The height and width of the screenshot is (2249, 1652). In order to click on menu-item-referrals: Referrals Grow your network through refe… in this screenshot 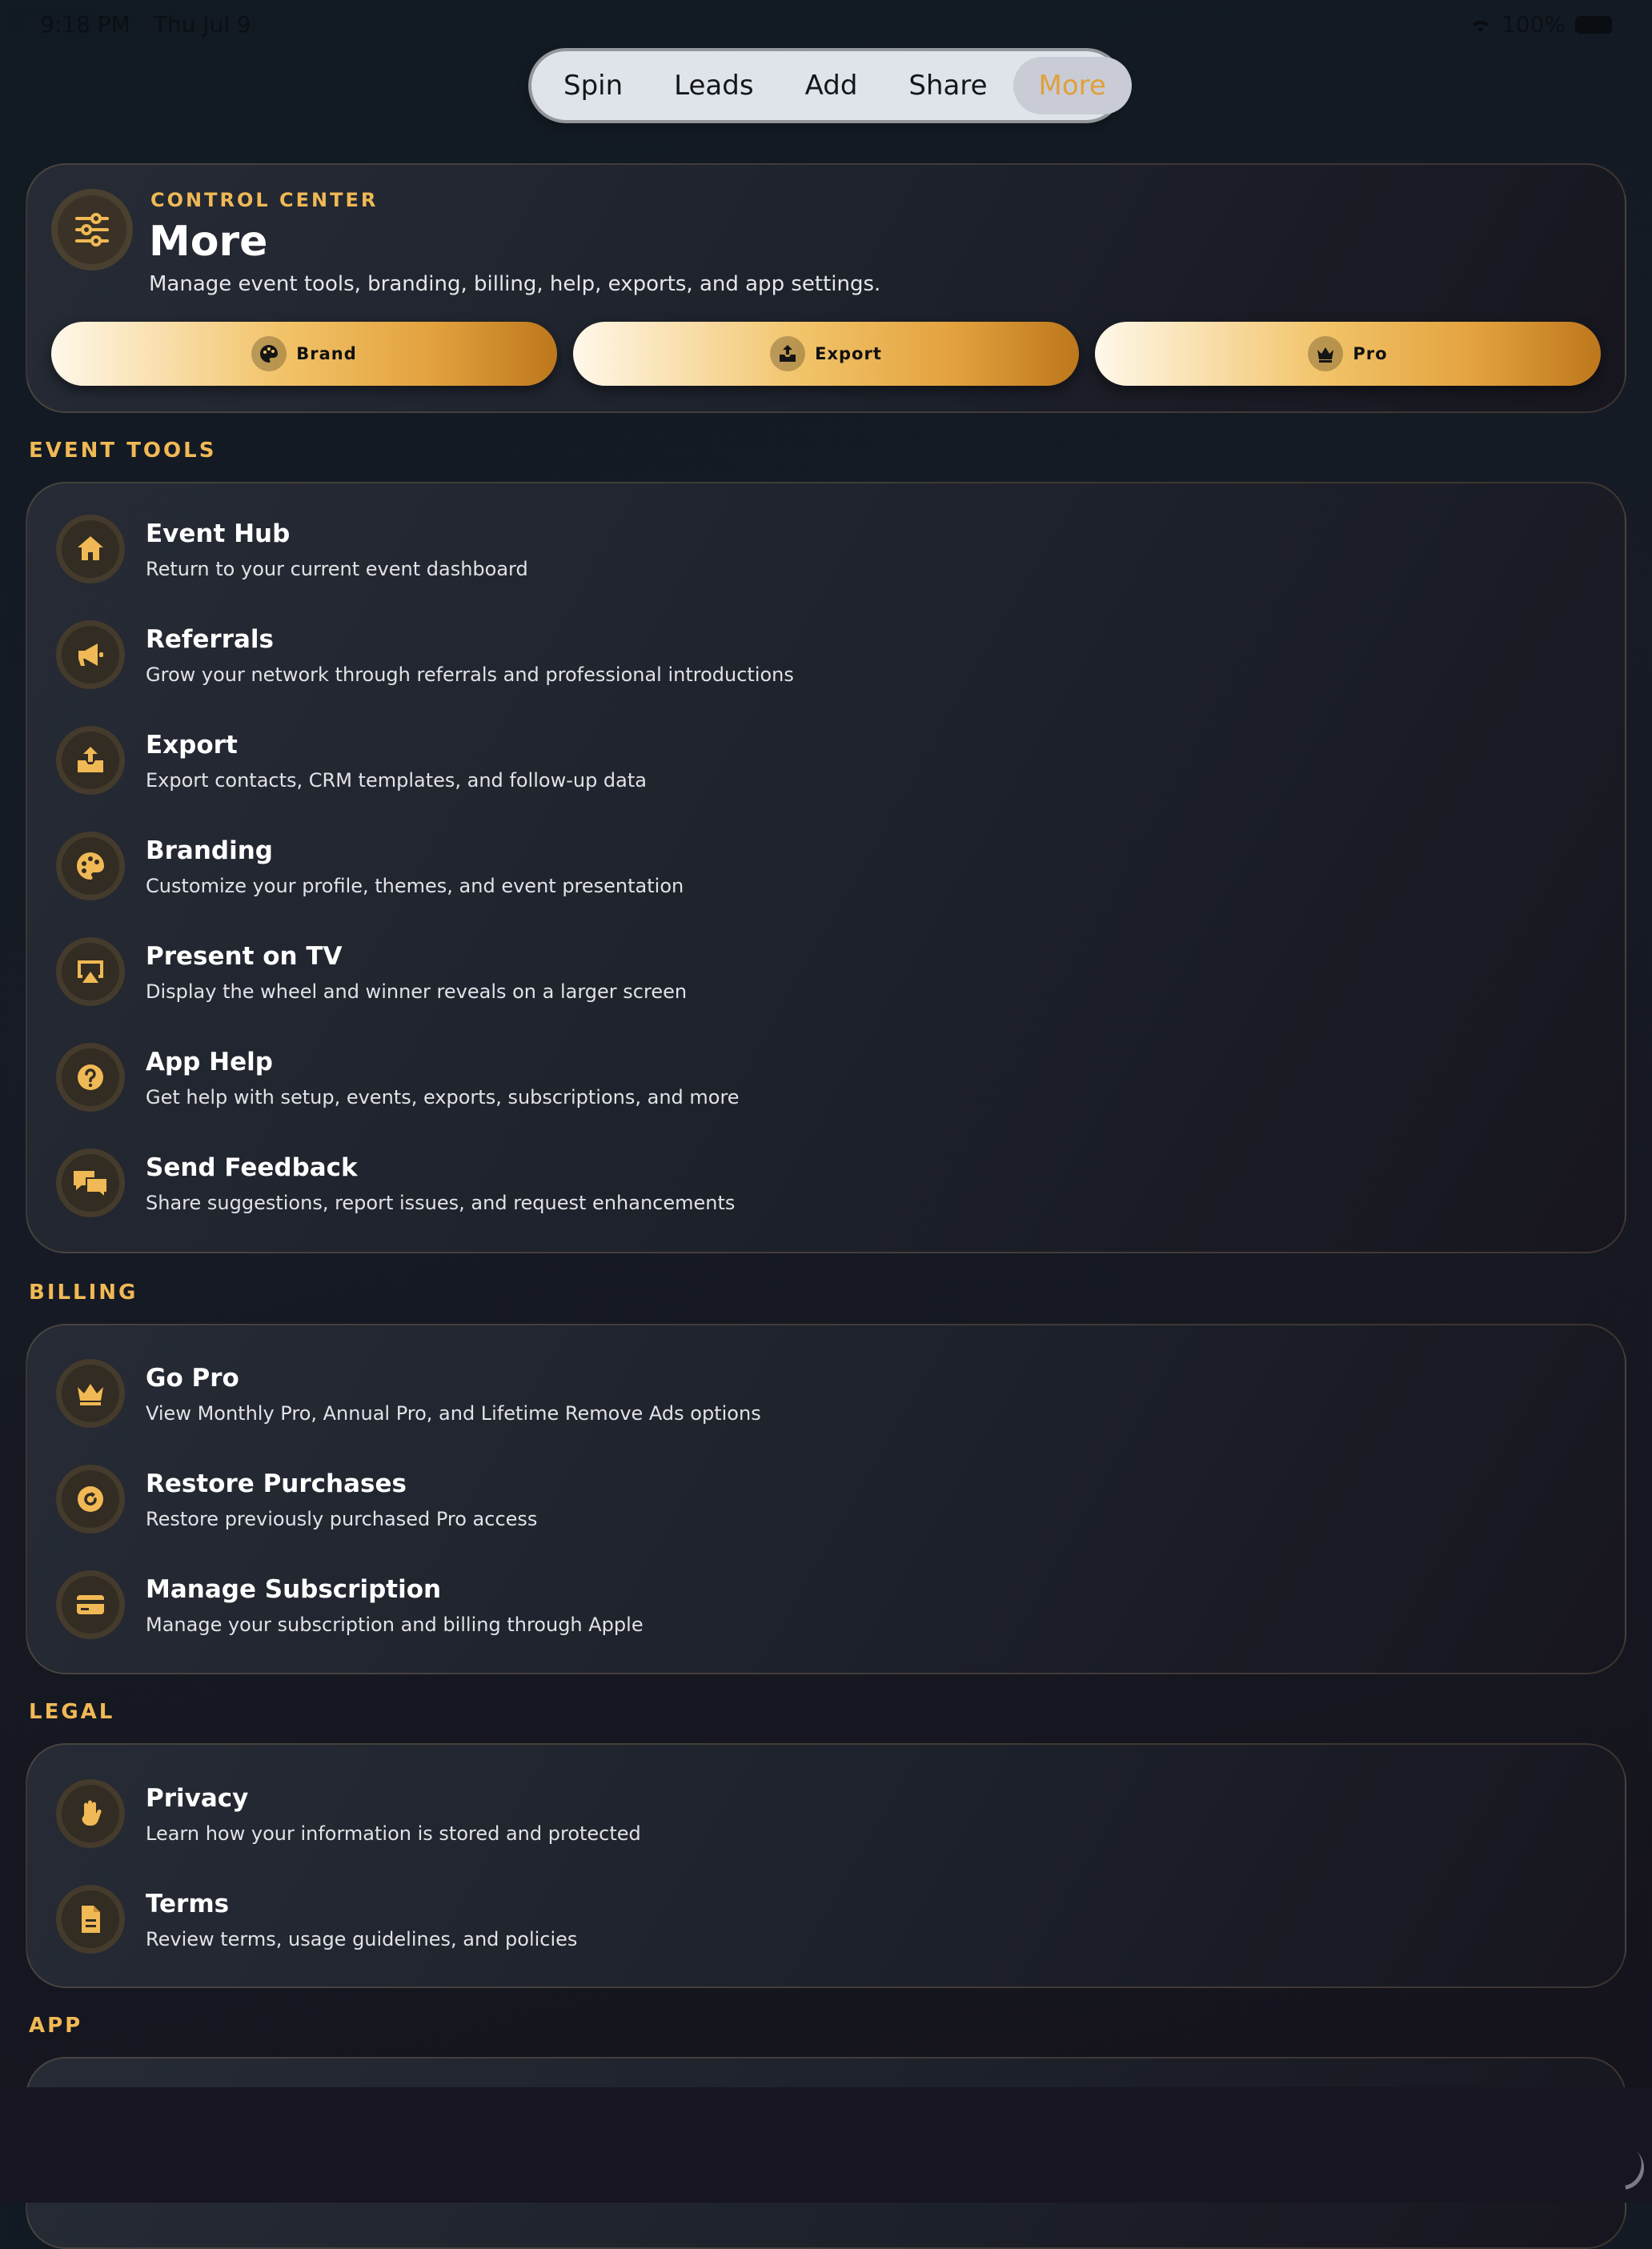, I will do `click(789, 655)`.